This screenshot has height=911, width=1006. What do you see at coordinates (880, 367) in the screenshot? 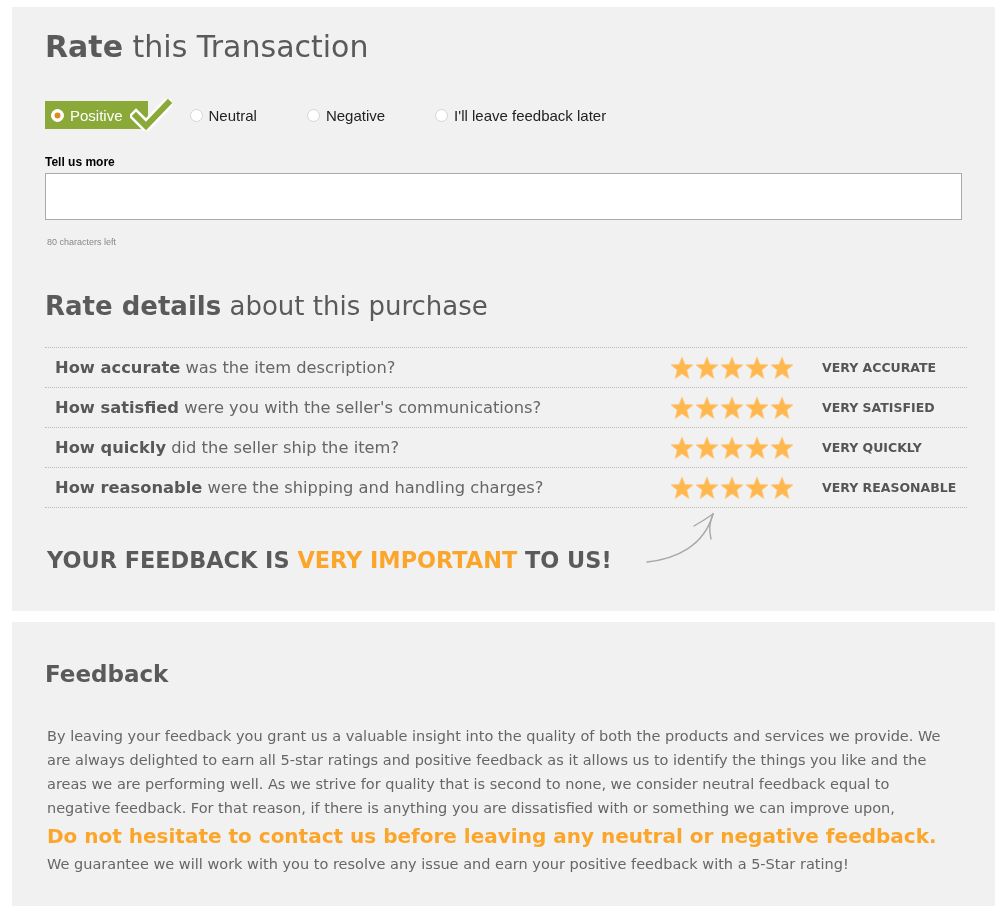
I see `rating-label: VERY ACCURATE` at bounding box center [880, 367].